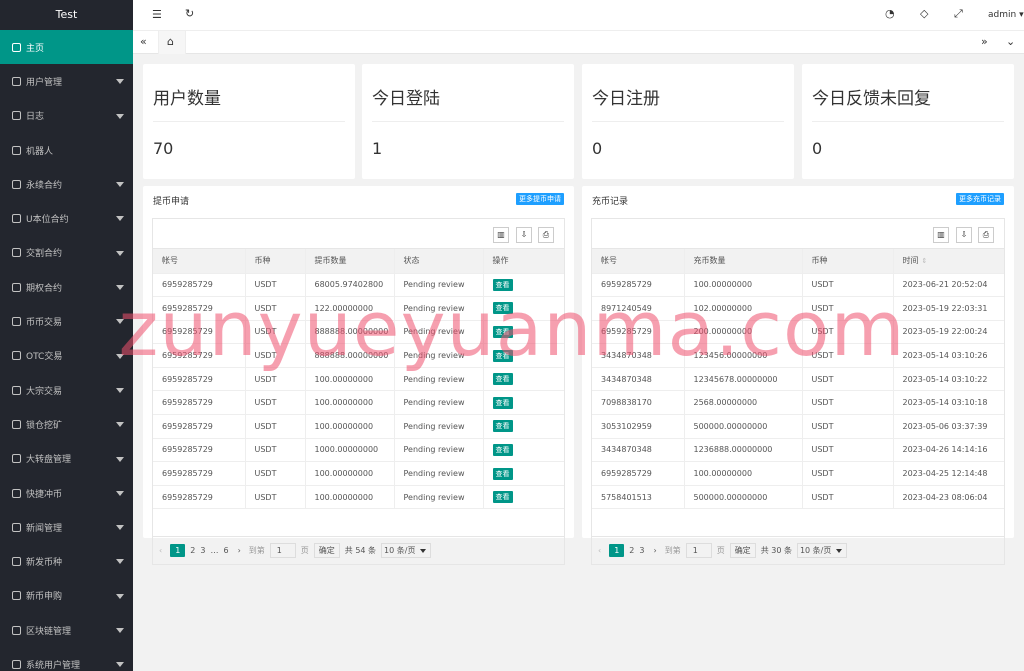 This screenshot has width=1024, height=671. I want to click on sidebar-item: 日志, so click(66, 116).